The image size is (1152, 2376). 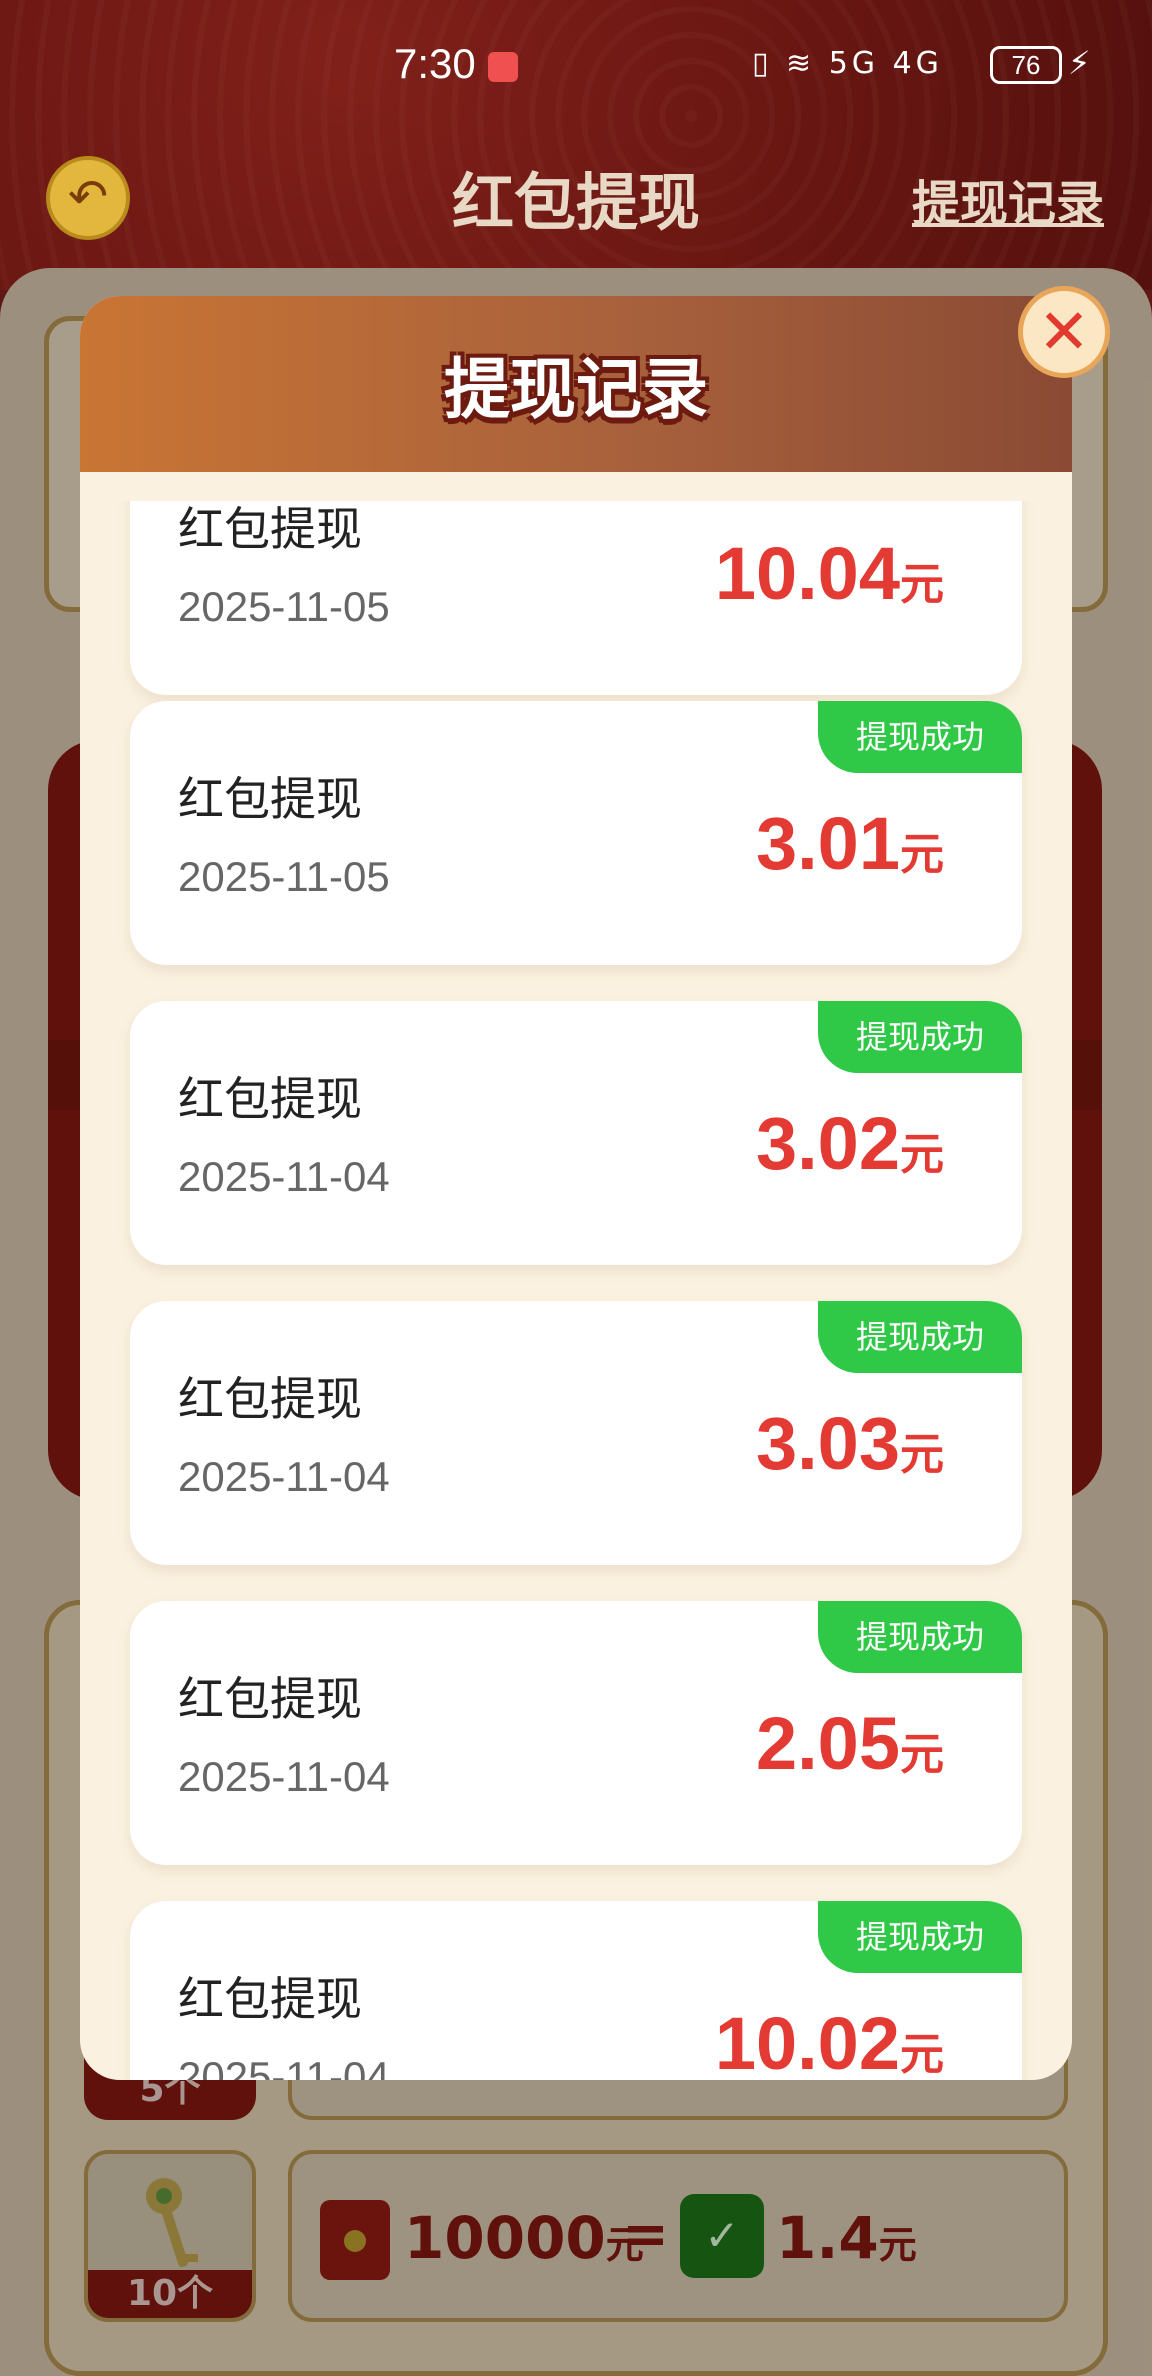 I want to click on signal-icons: ▯ ≋ 5G 4G, so click(x=847, y=63).